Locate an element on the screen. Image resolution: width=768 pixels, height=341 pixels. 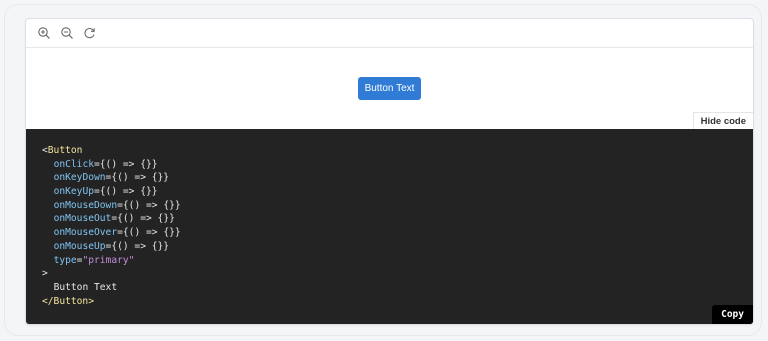
code-line-close: </Button> is located at coordinates (397, 302).